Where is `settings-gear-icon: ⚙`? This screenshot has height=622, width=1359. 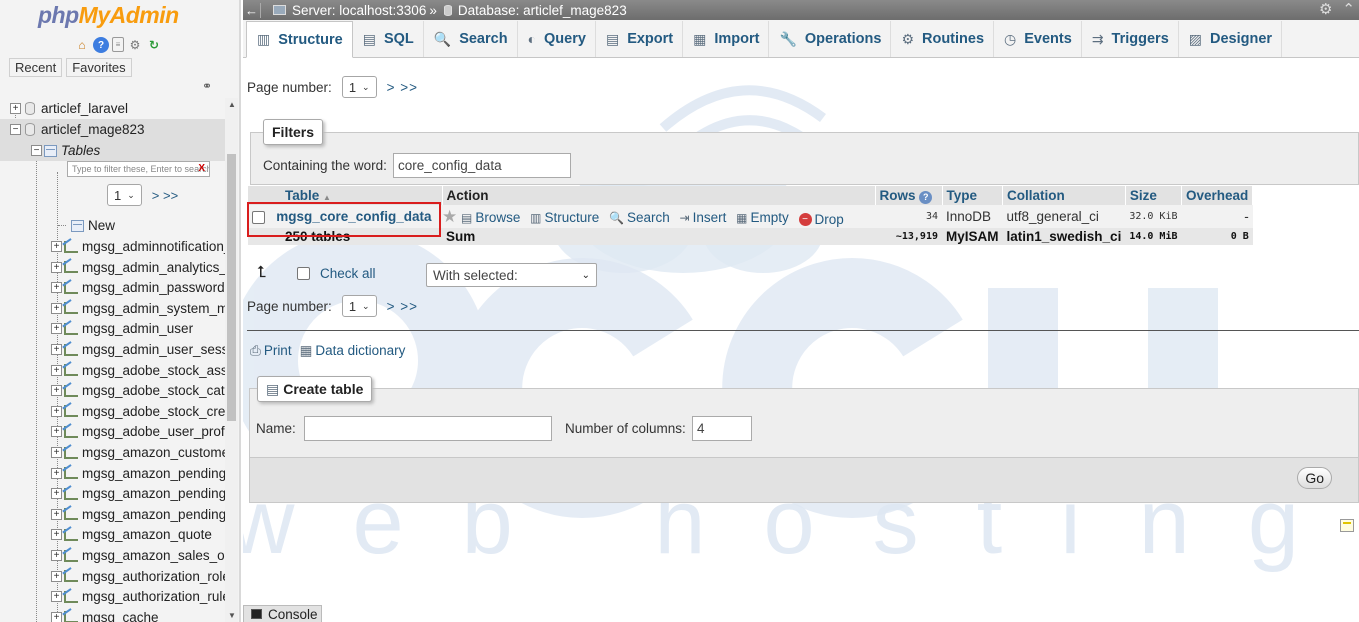
settings-gear-icon: ⚙ is located at coordinates (1325, 9).